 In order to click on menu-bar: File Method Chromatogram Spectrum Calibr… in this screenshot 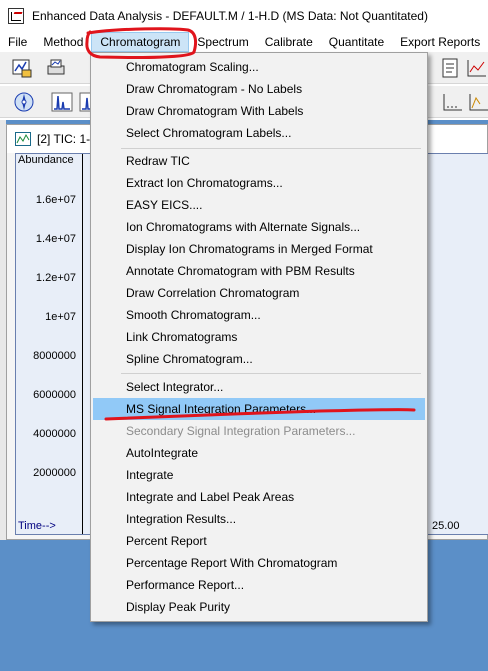, I will do `click(244, 42)`.